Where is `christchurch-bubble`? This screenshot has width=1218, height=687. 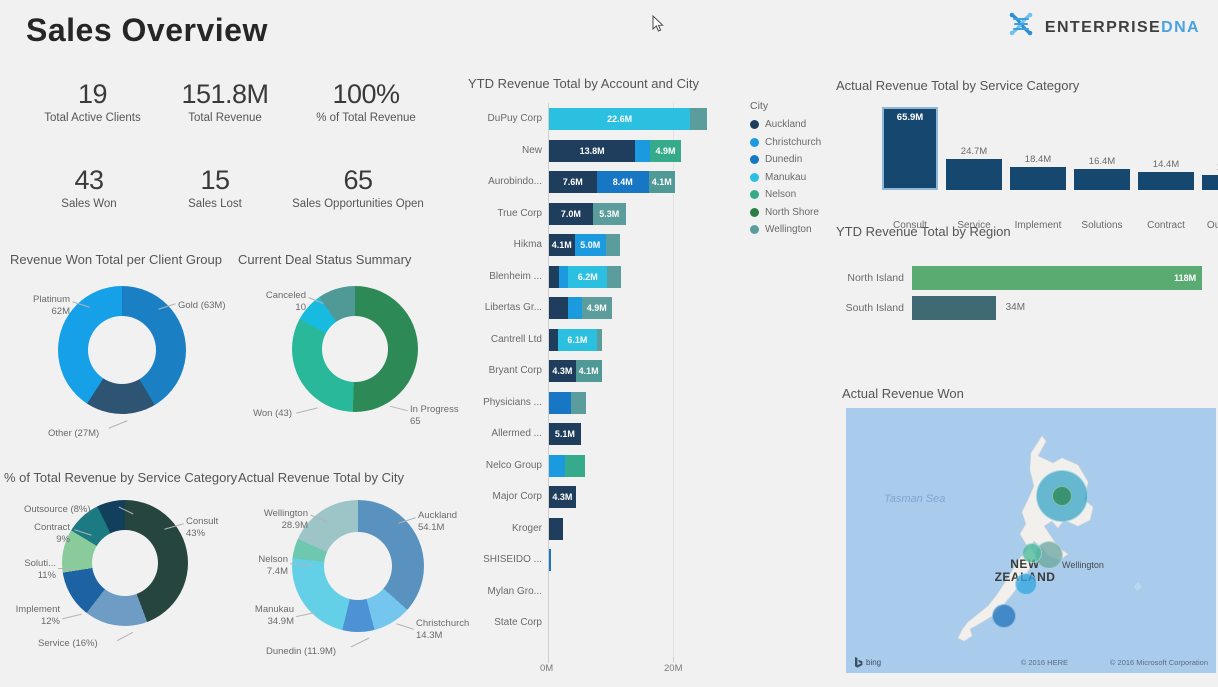
christchurch-bubble is located at coordinates (1026, 584).